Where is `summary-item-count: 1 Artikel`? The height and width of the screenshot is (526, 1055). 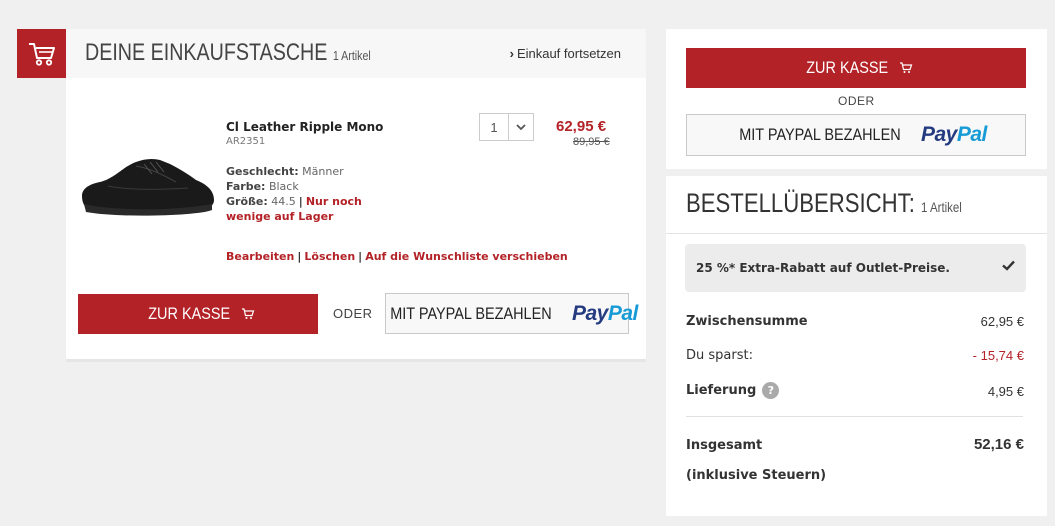
summary-item-count: 1 Artikel is located at coordinates (941, 207).